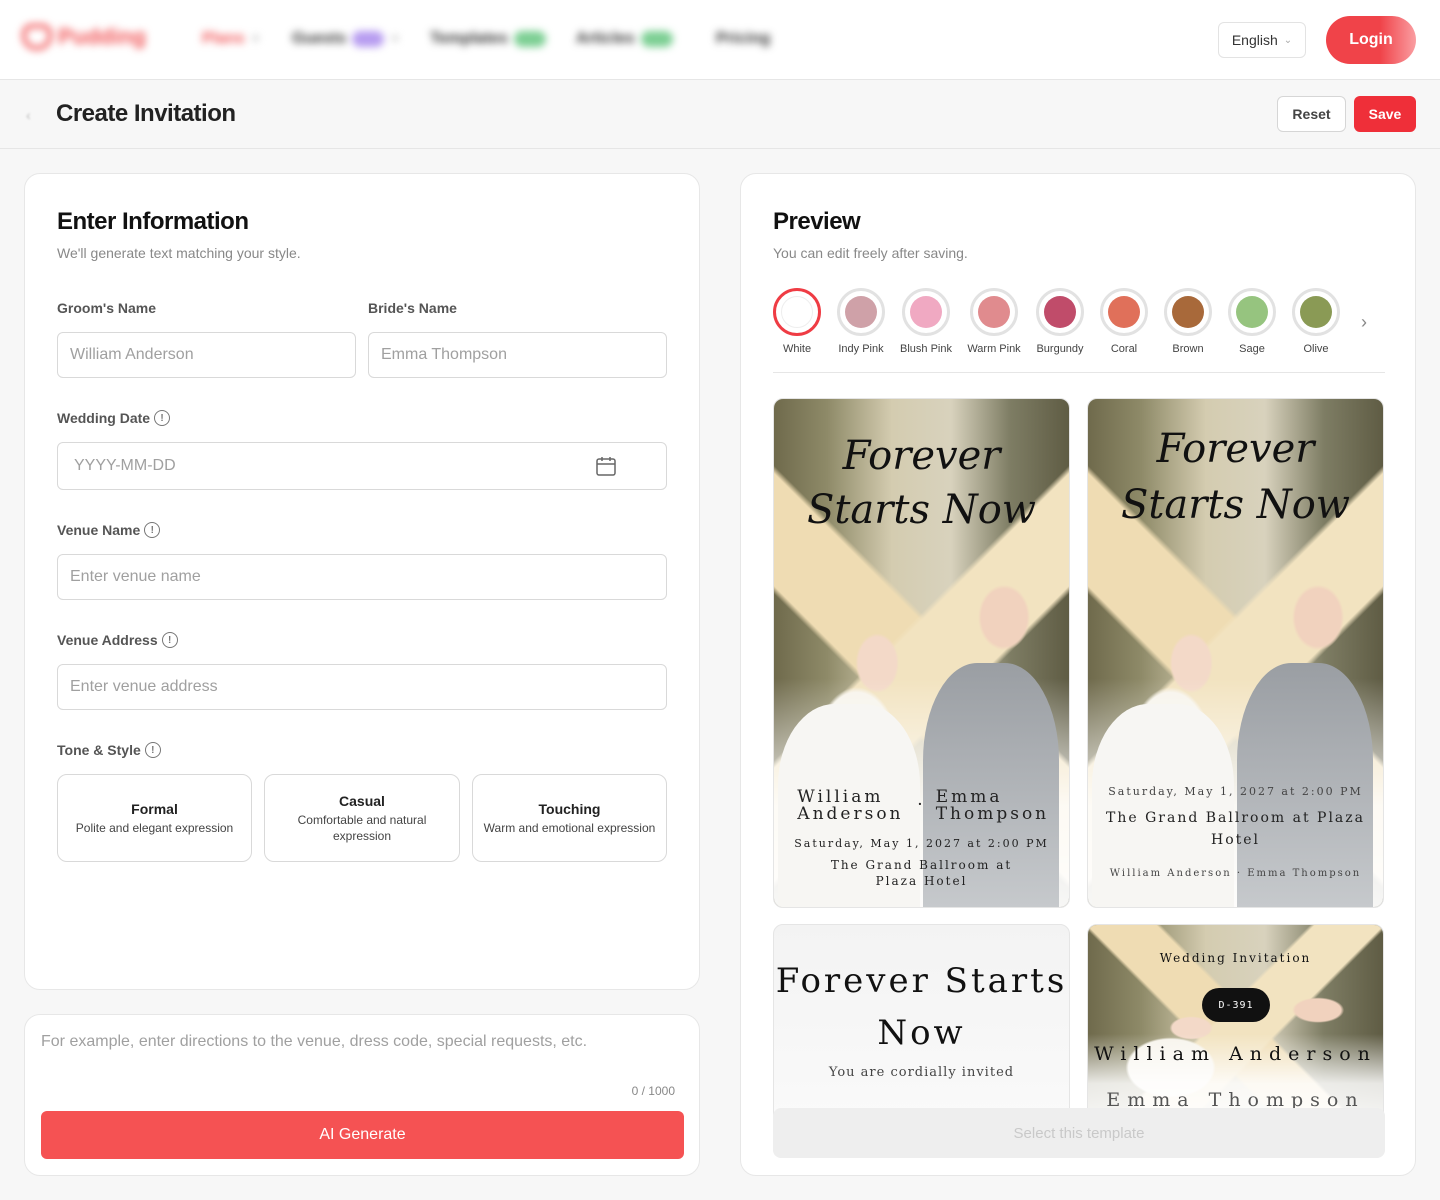  I want to click on calendar-icon, so click(606, 466).